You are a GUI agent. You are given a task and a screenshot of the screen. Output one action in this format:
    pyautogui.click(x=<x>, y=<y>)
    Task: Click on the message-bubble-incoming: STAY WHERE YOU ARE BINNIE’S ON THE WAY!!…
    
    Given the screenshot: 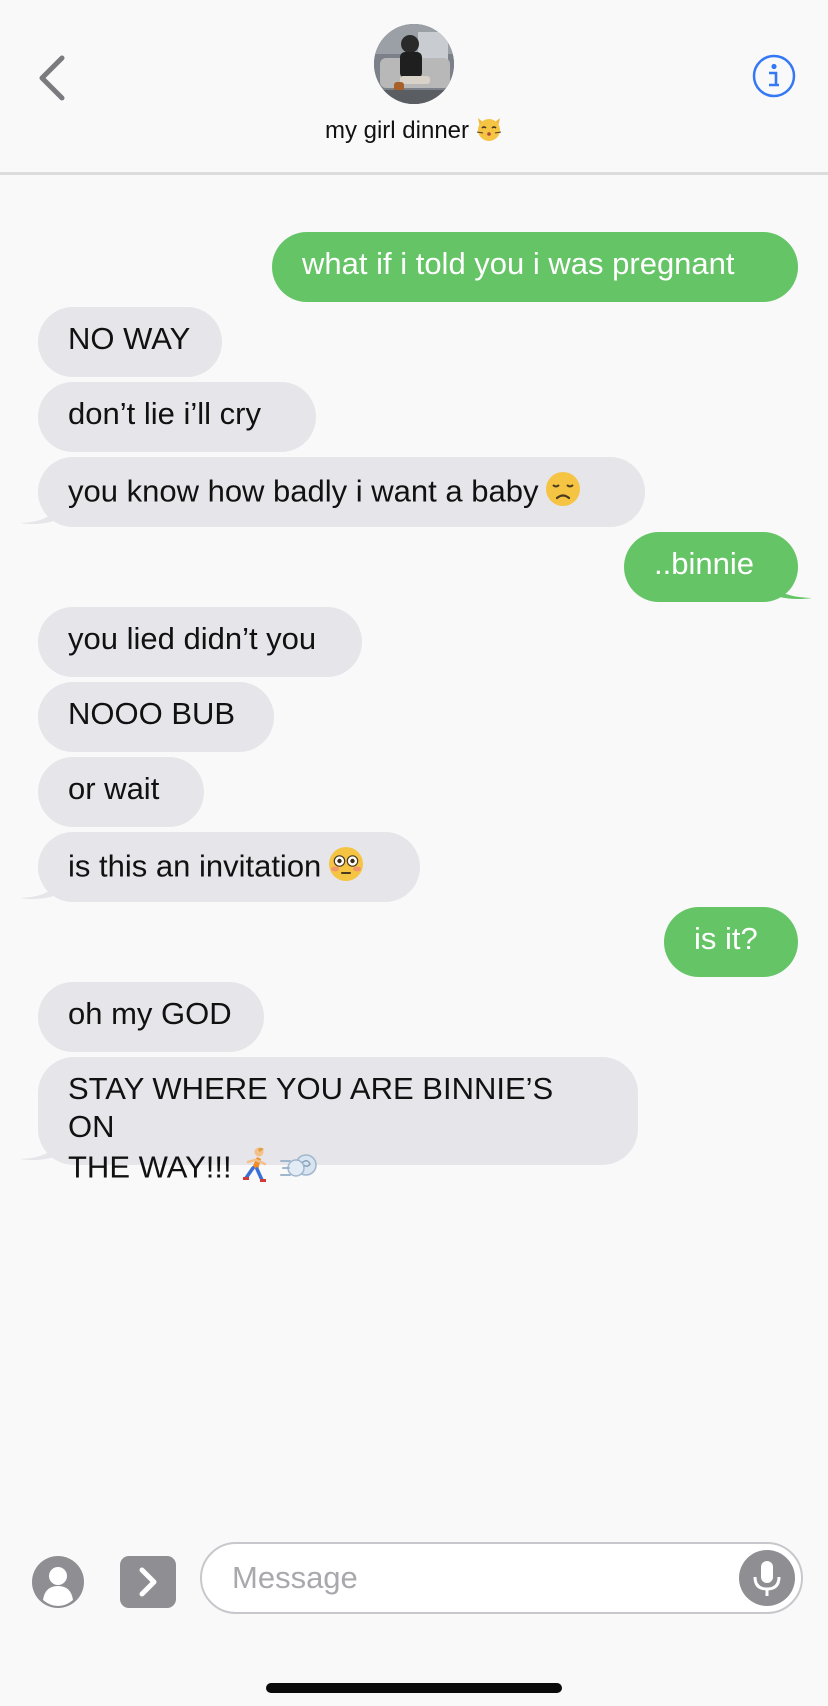 What is the action you would take?
    pyautogui.click(x=338, y=1121)
    